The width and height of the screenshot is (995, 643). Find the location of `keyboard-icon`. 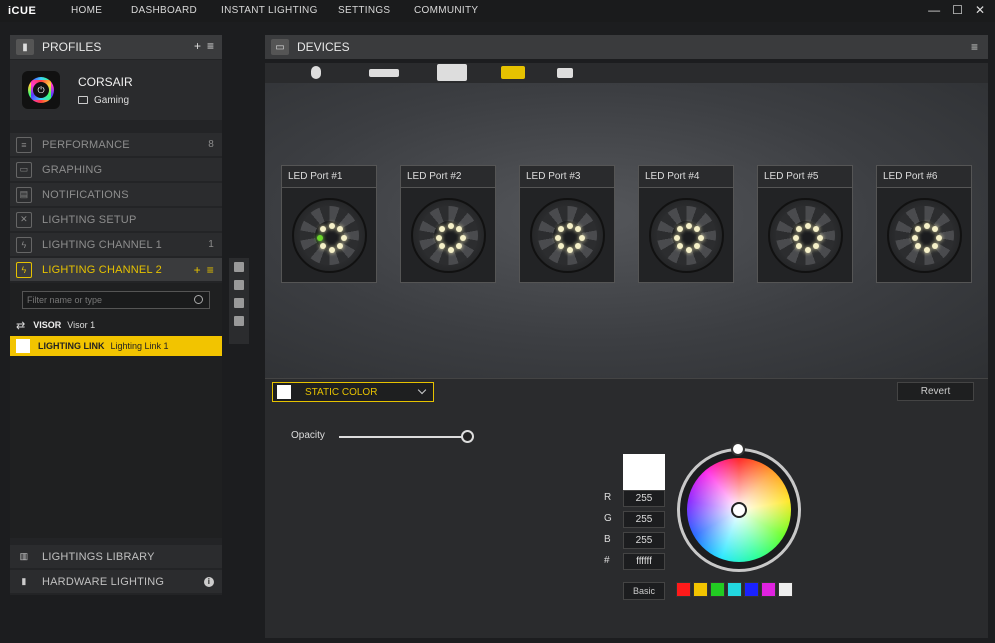

keyboard-icon is located at coordinates (384, 73).